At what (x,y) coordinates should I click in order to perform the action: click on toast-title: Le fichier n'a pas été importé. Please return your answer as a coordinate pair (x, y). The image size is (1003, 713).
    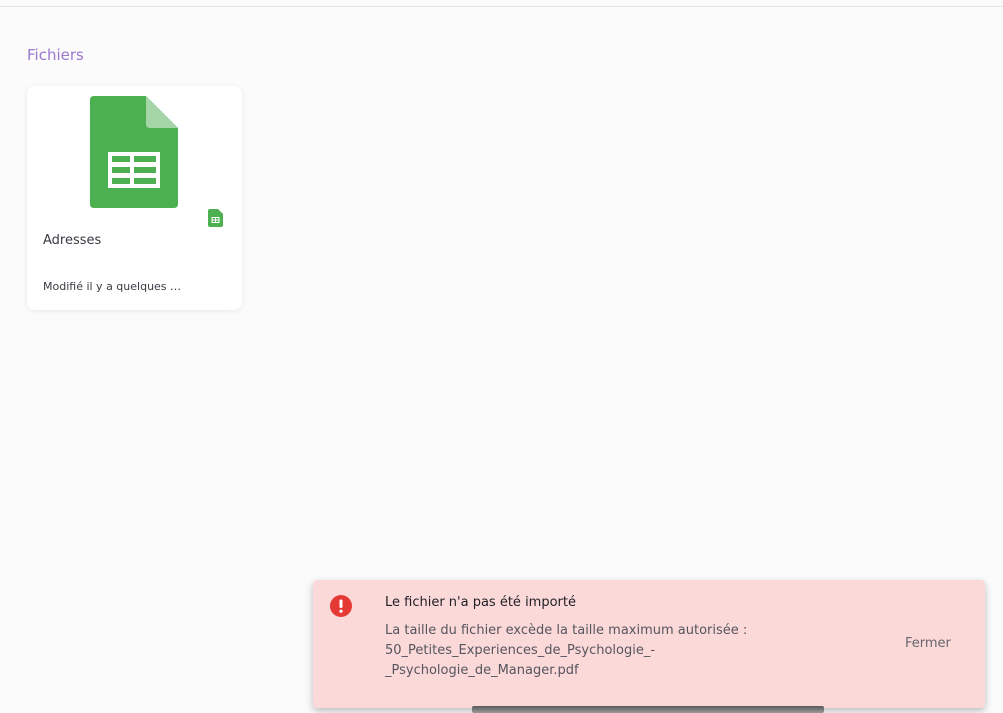
    Looking at the image, I should click on (480, 602).